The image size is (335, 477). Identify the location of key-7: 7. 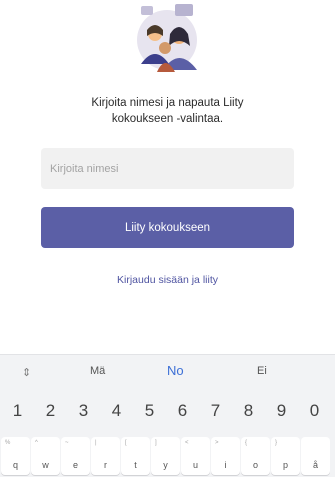
(215, 410).